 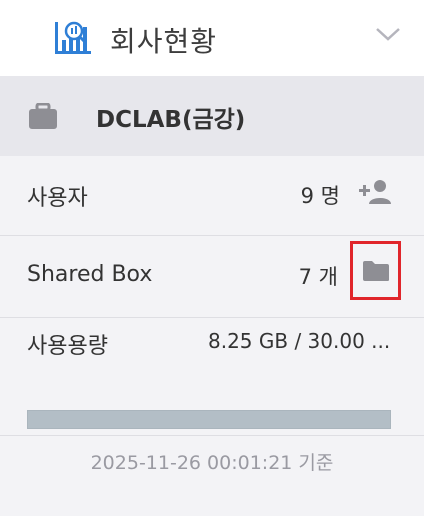 What do you see at coordinates (164, 41) in the screenshot?
I see `page-title: 회사현황` at bounding box center [164, 41].